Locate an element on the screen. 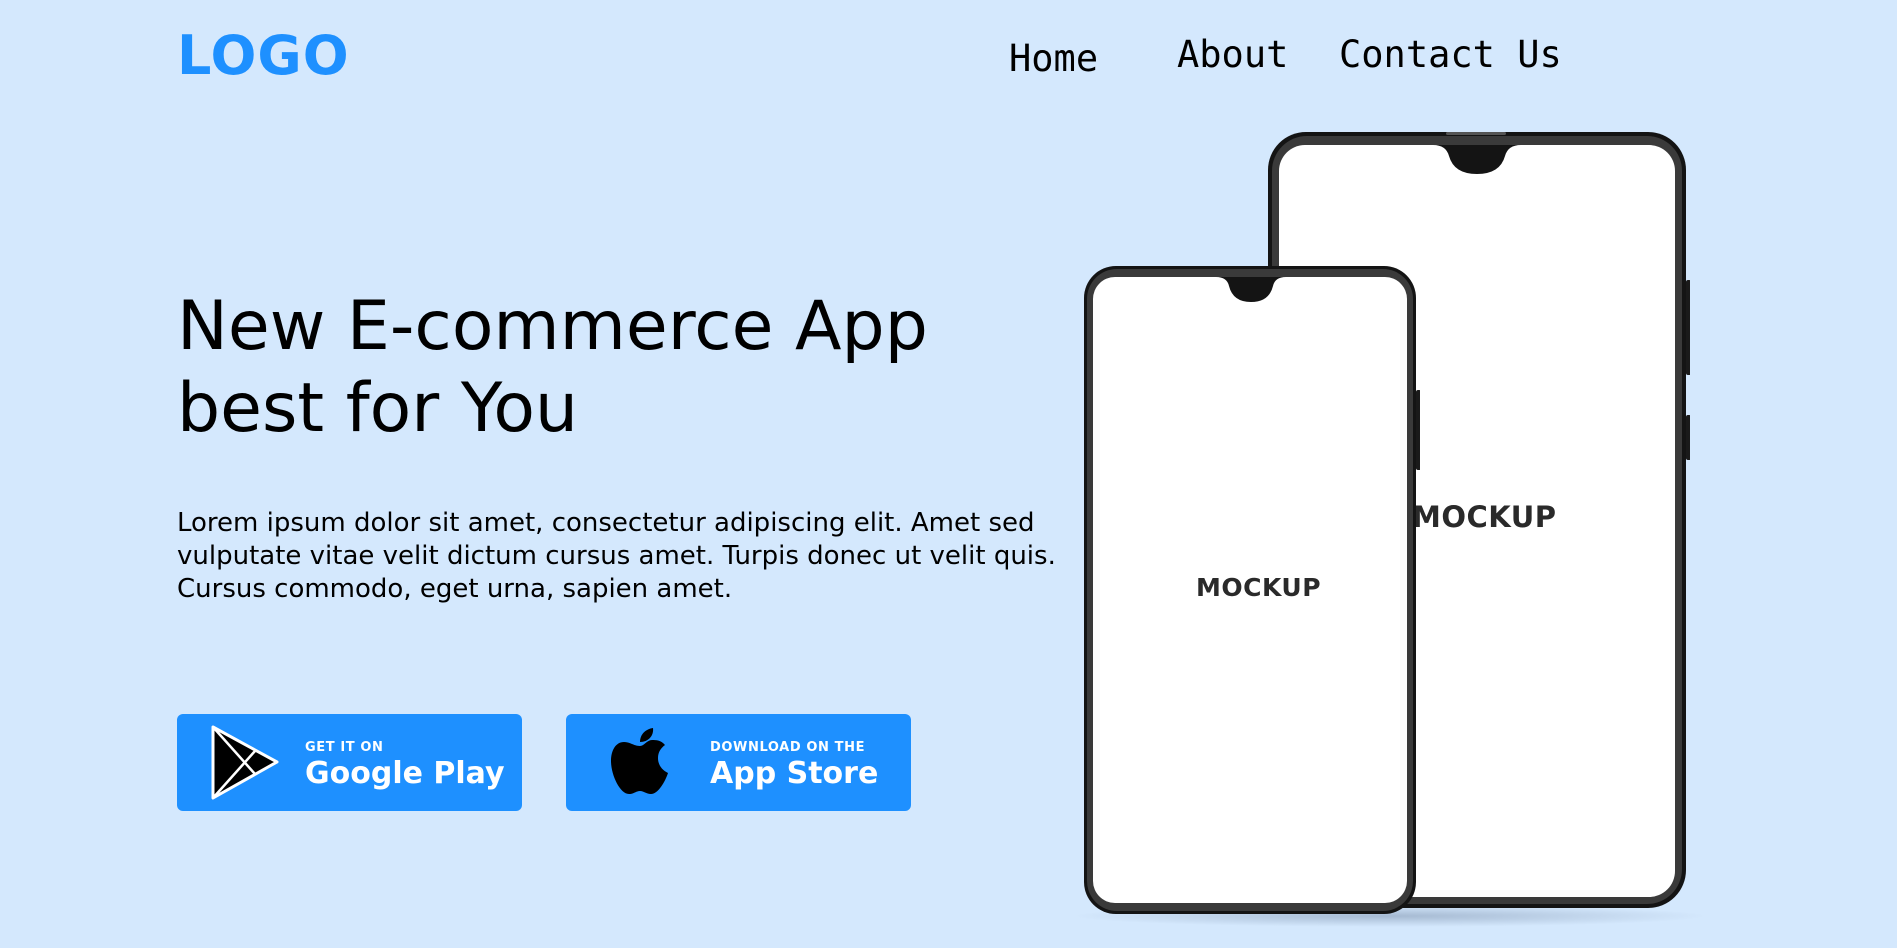 The height and width of the screenshot is (948, 1897). app-store-button: DOWNLOAD ON THE App Store is located at coordinates (738, 762).